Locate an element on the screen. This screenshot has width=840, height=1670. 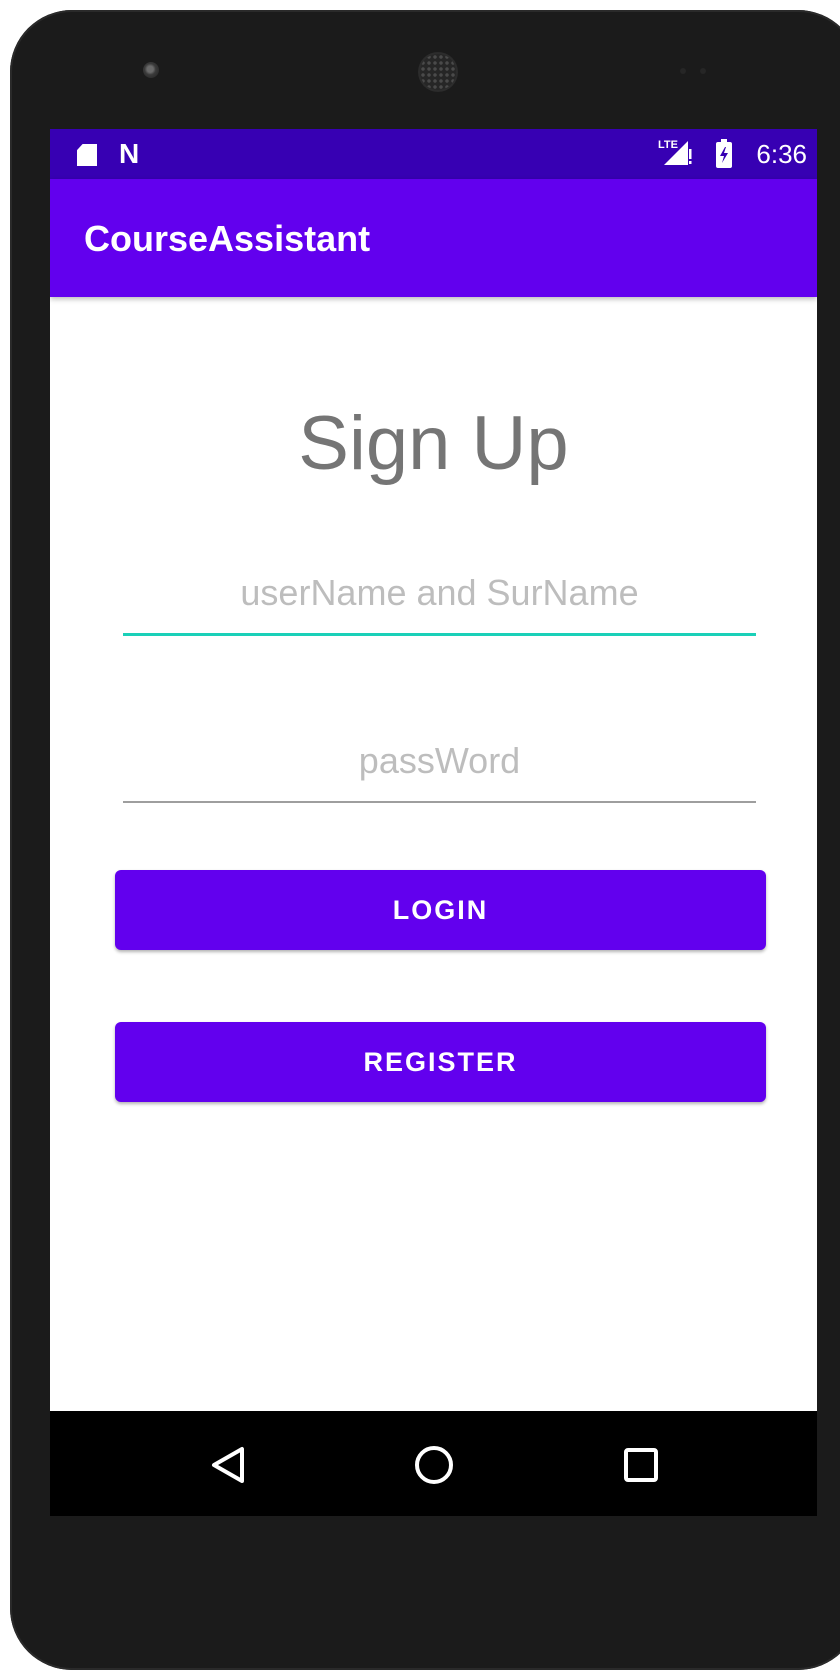
password-input is located at coordinates (439, 762).